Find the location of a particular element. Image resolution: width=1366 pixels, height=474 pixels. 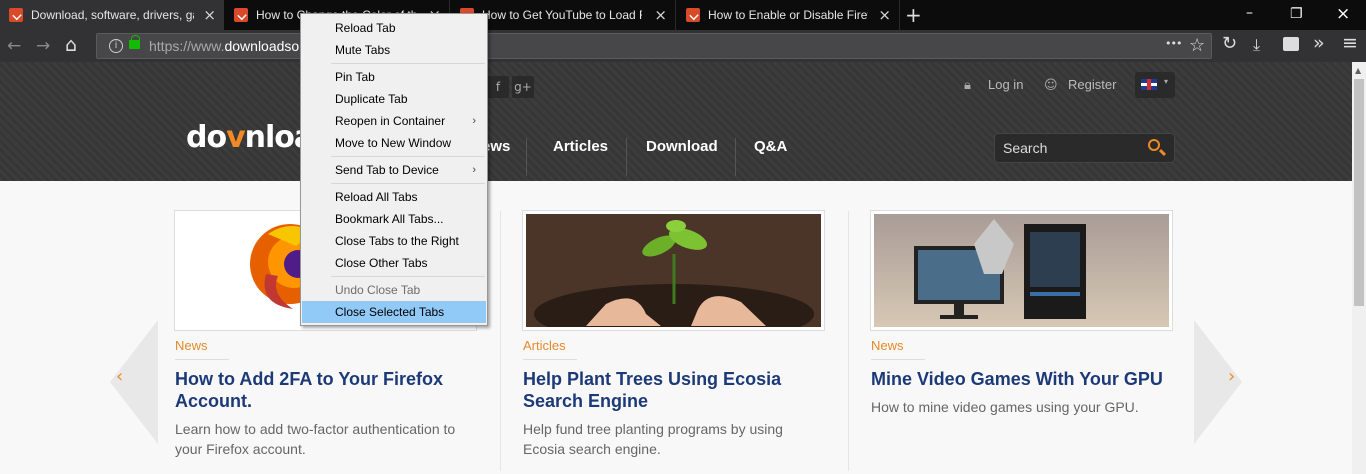

url-bar: i https://www.downloadso ••• ☆ is located at coordinates (654, 46).